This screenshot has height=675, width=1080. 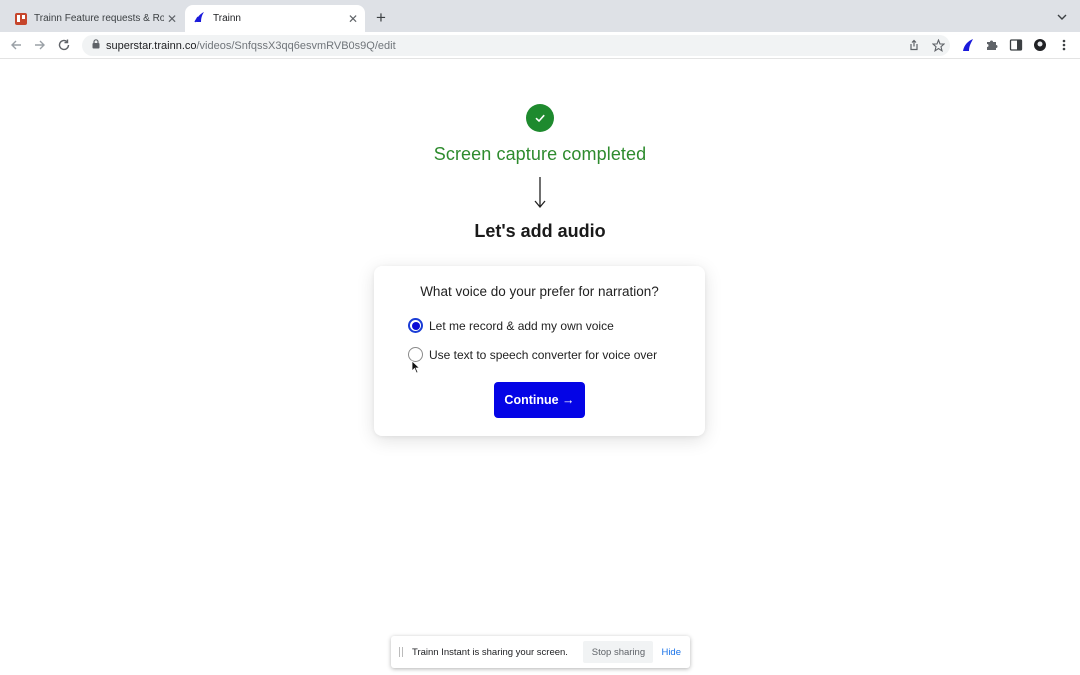 What do you see at coordinates (227, 18) in the screenshot?
I see `tab-title: Trainn` at bounding box center [227, 18].